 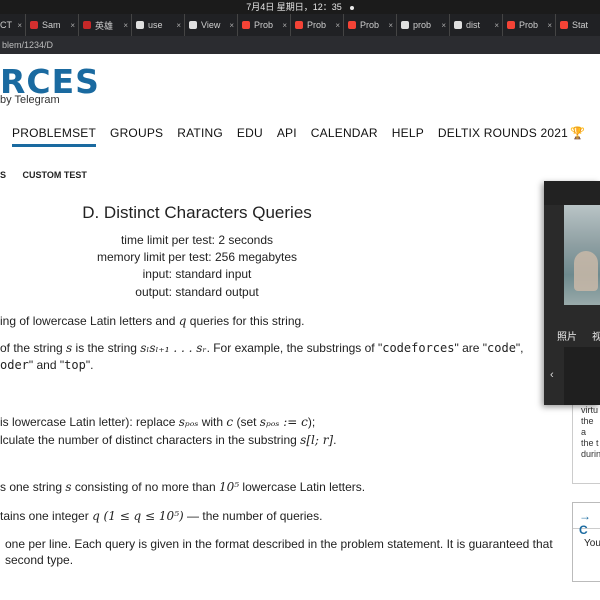 I want to click on tab-label: Stat, so click(x=580, y=25).